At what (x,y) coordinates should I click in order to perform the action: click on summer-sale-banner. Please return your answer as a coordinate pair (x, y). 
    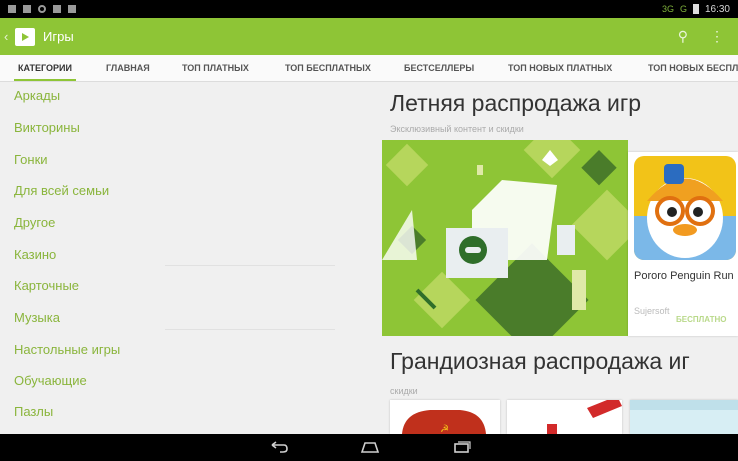
    Looking at the image, I should click on (505, 238).